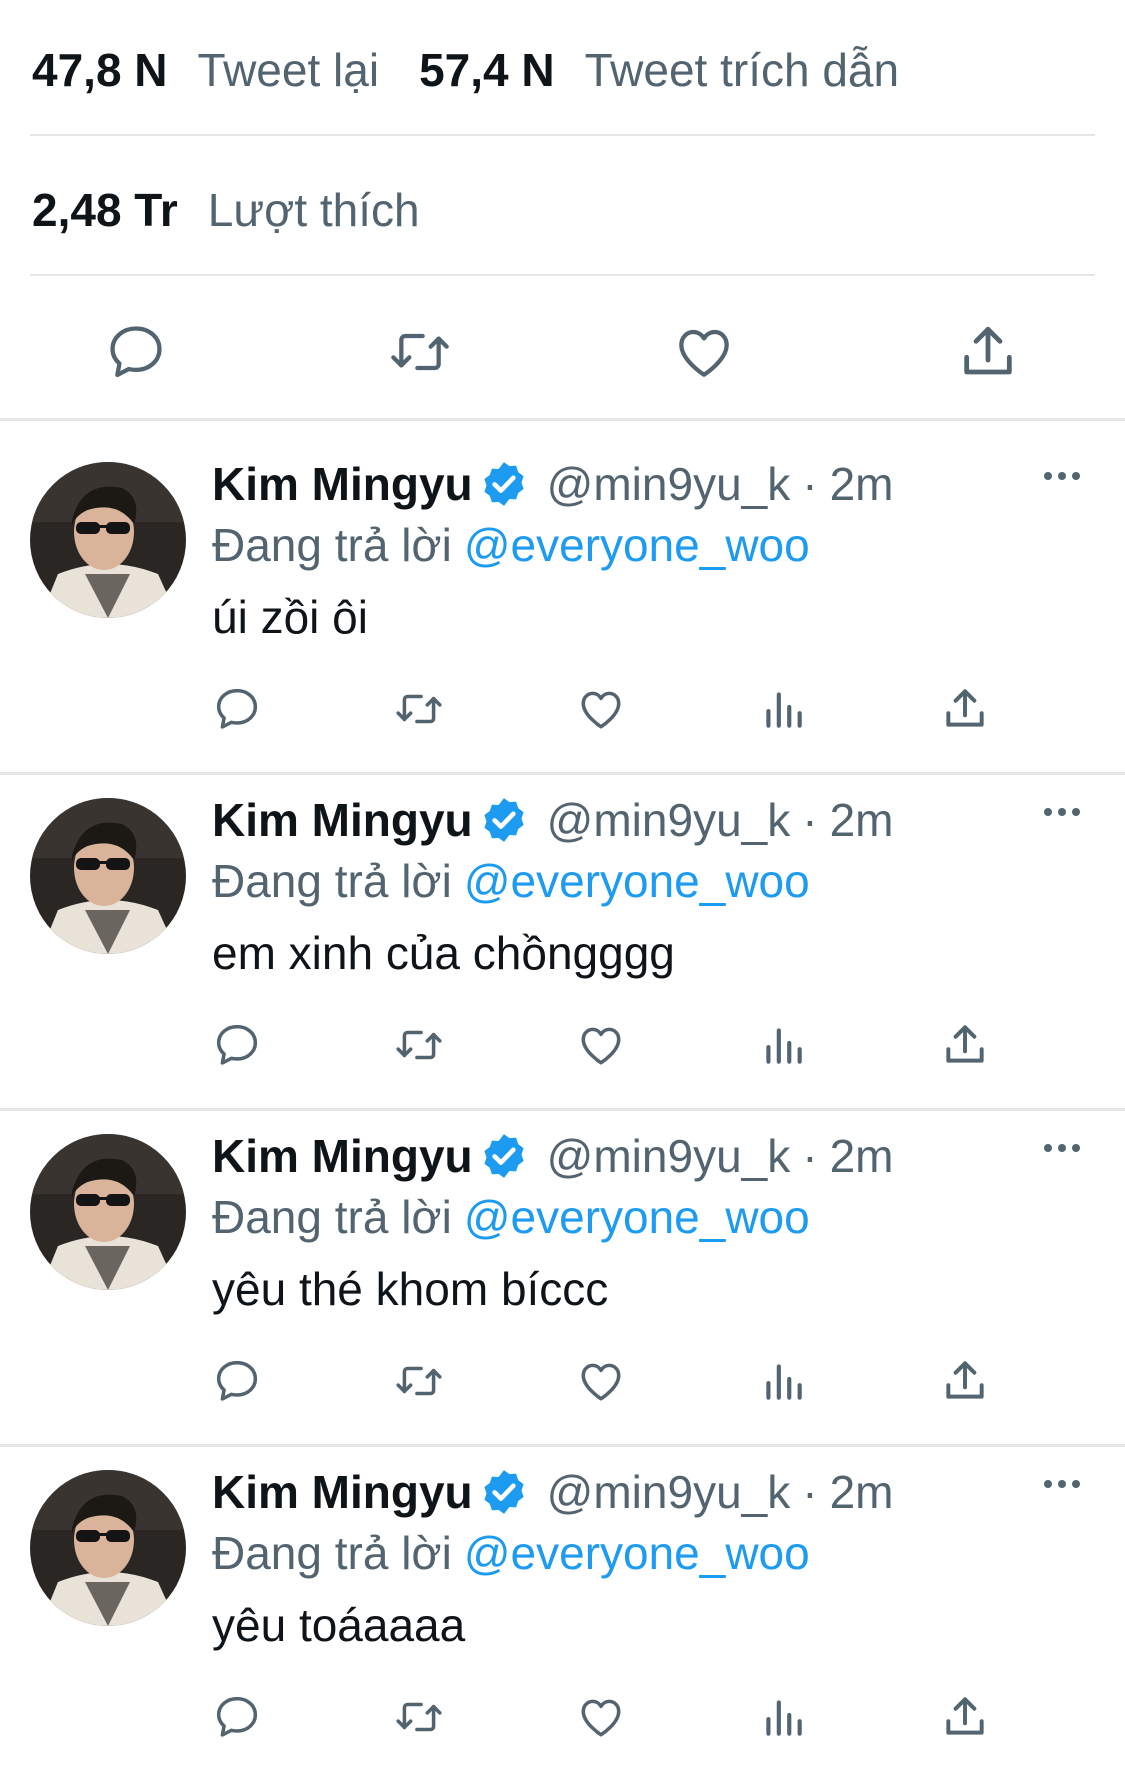 This screenshot has width=1125, height=1772. I want to click on quotes-count: 57,4 N, so click(487, 70).